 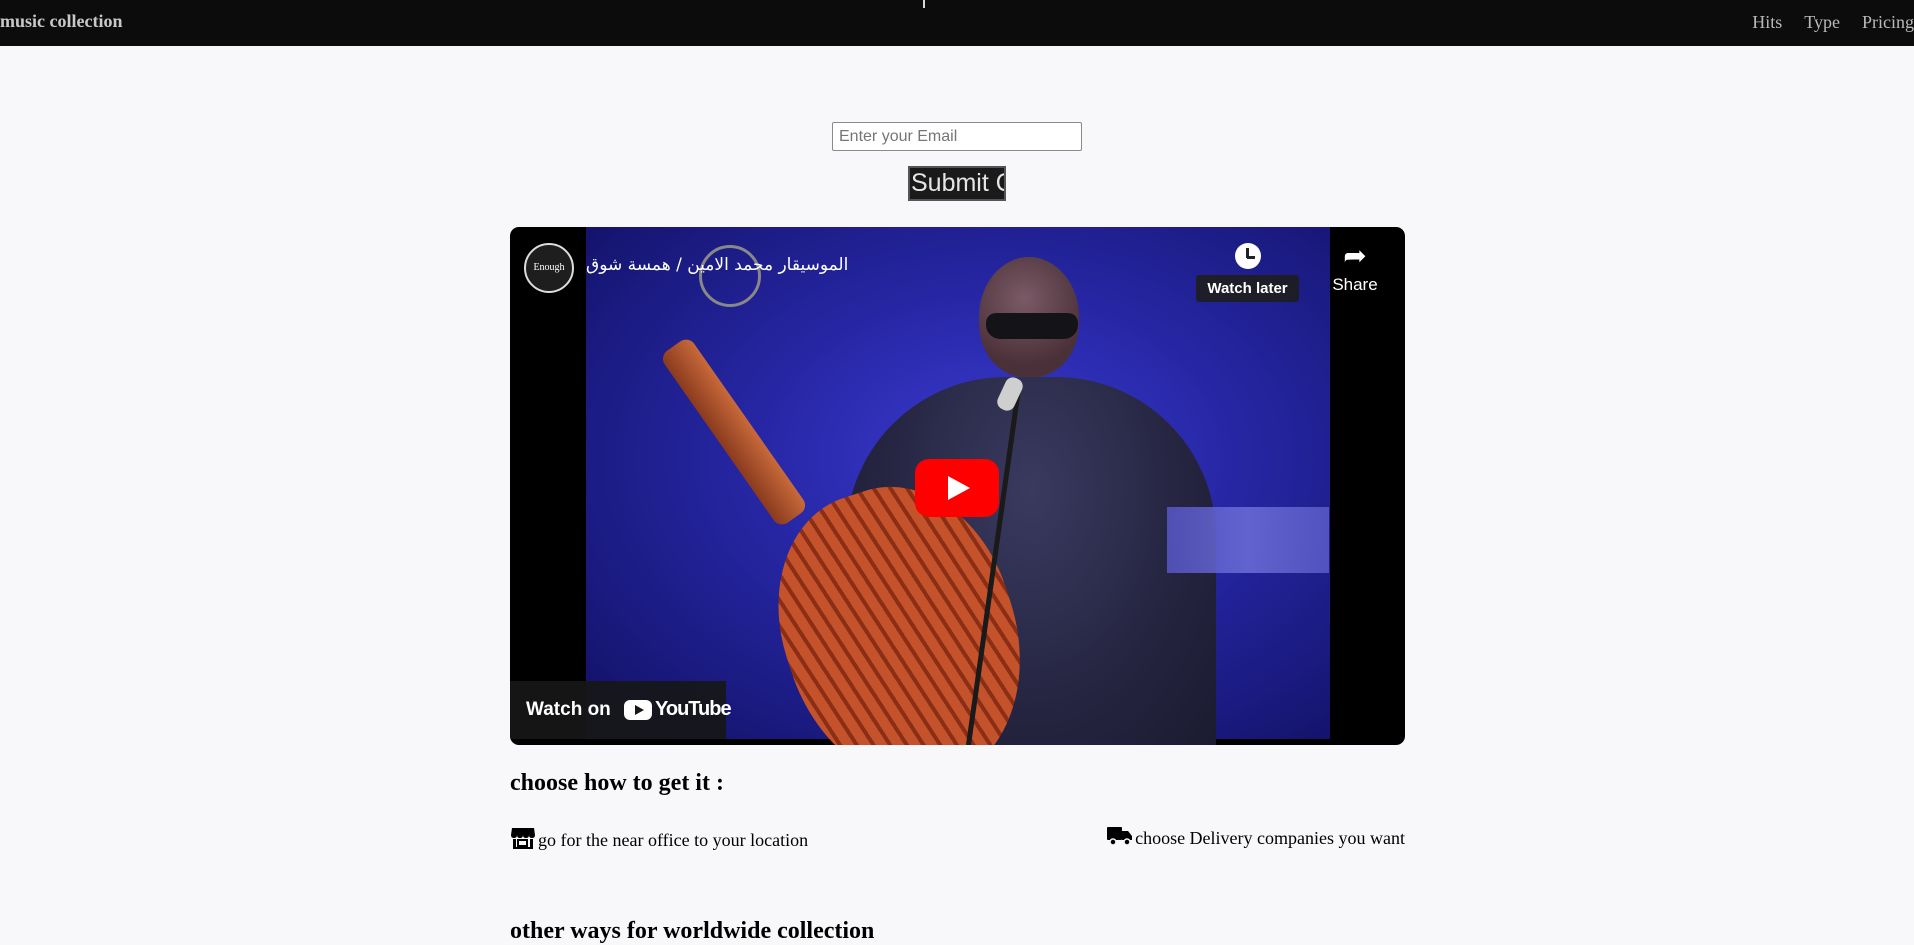 I want to click on nav-links: Hits Type Pricing, so click(x=1833, y=22).